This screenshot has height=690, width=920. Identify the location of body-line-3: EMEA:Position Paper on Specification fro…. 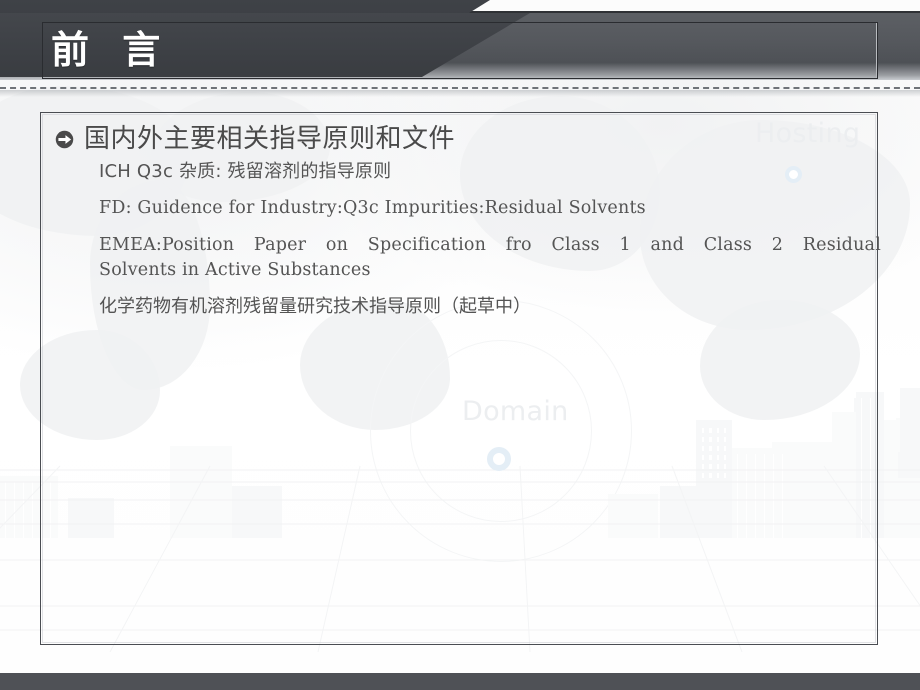
(490, 245).